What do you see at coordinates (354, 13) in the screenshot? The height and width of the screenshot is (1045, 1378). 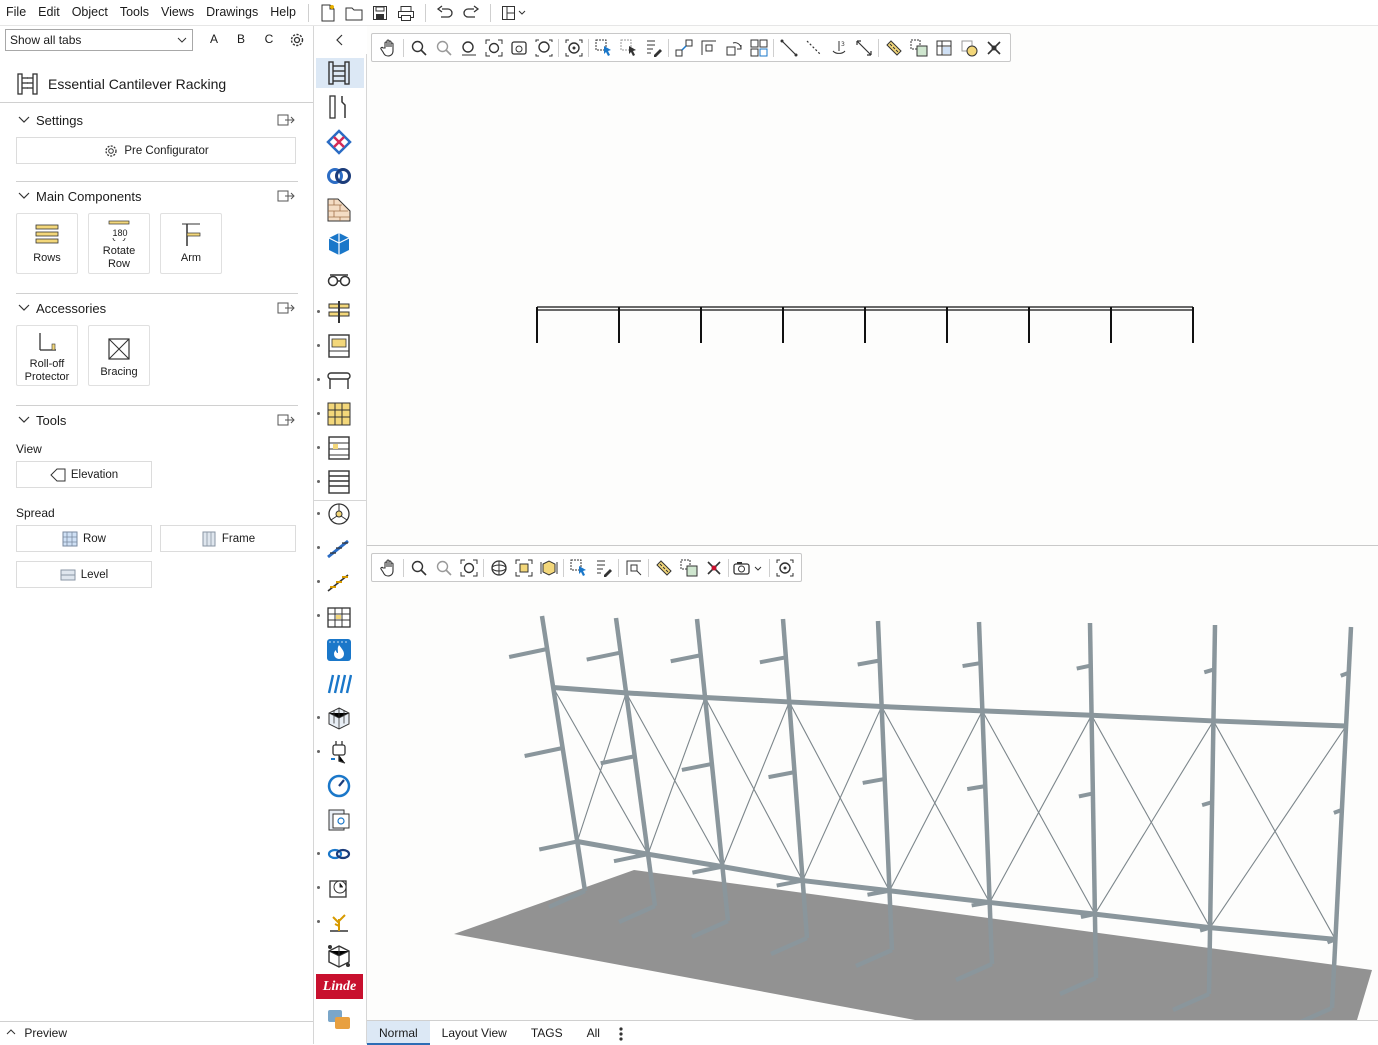 I see `open-folder-icon` at bounding box center [354, 13].